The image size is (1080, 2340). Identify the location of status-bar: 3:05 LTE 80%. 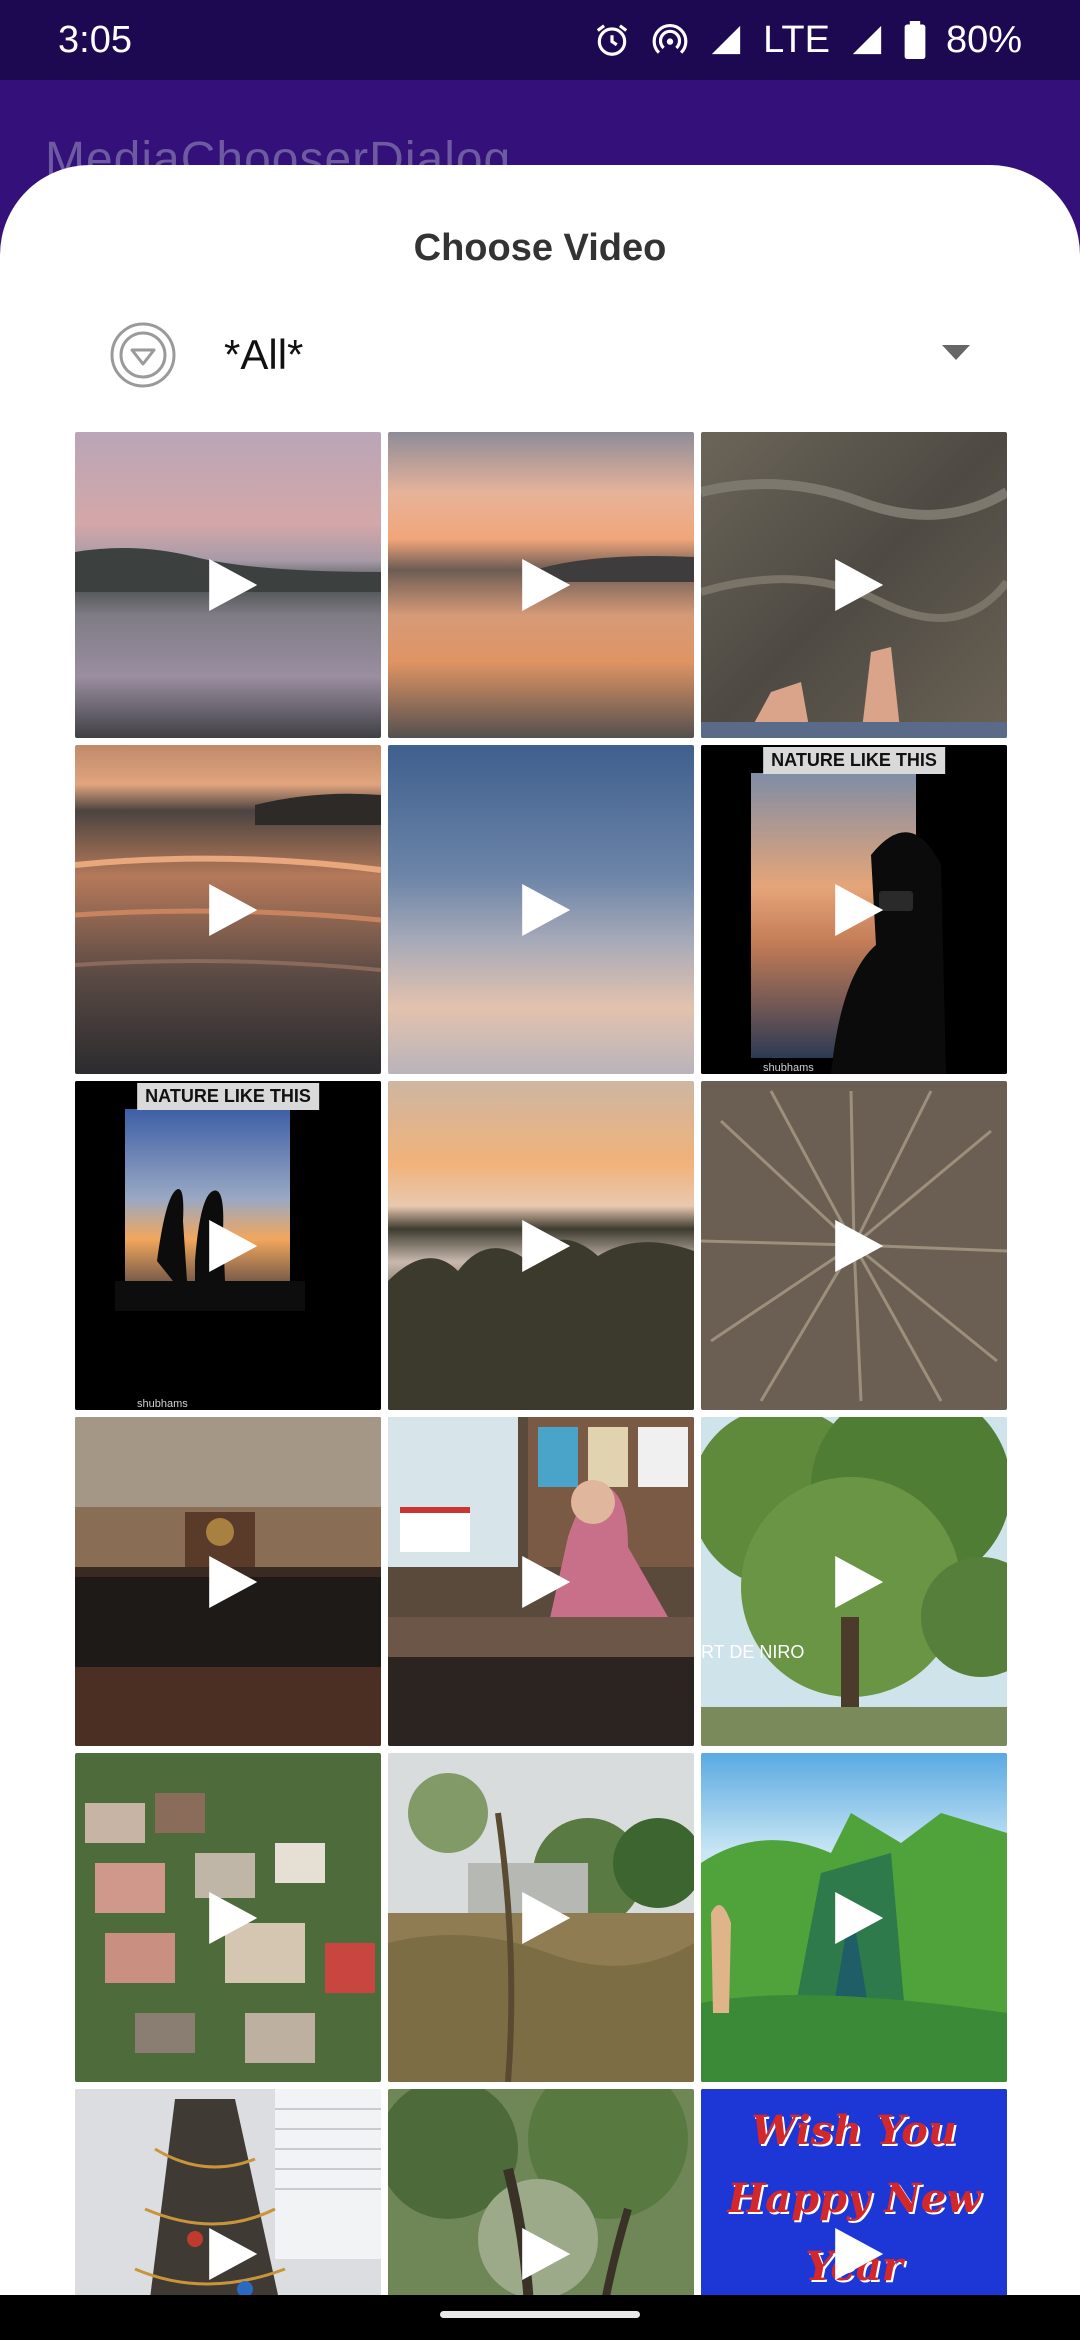
(540, 40).